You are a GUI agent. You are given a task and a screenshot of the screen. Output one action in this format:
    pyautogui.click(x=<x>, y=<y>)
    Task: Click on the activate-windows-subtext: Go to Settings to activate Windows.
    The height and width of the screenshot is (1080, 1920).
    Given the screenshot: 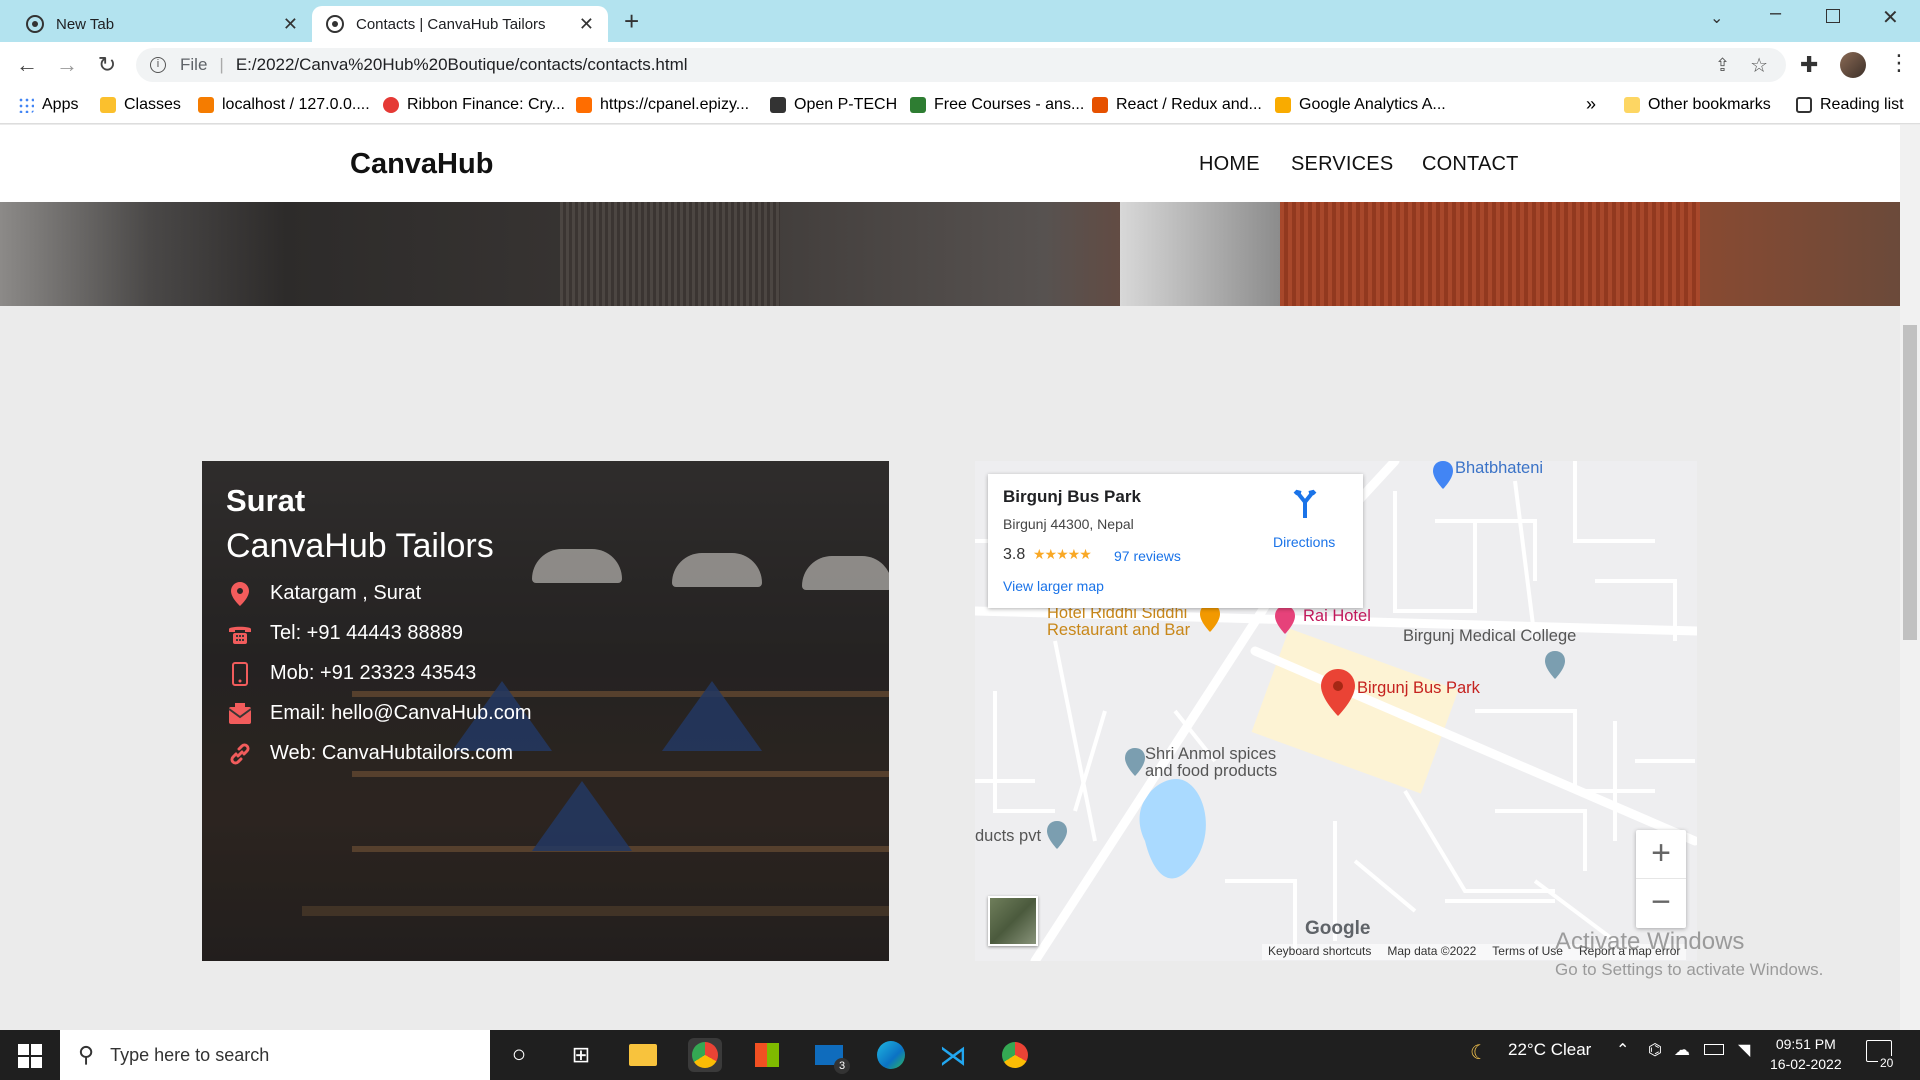 What is the action you would take?
    pyautogui.click(x=1689, y=969)
    